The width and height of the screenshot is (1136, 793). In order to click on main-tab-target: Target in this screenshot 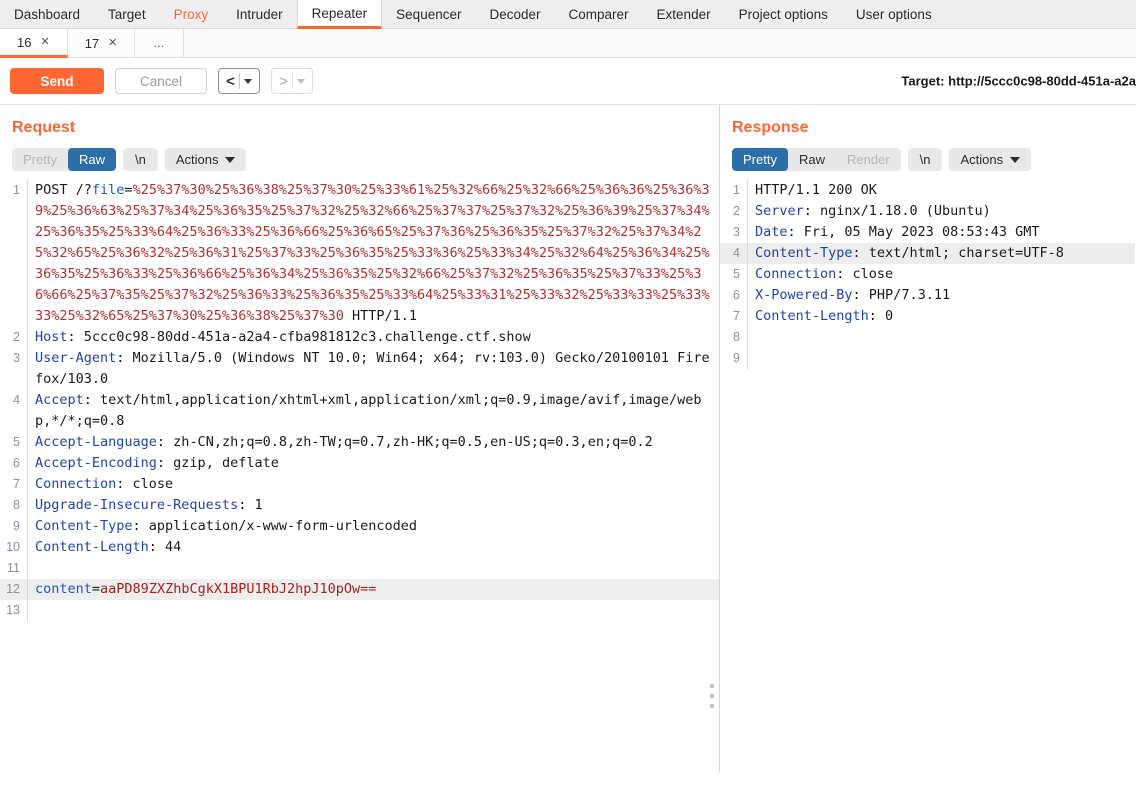, I will do `click(127, 14)`.